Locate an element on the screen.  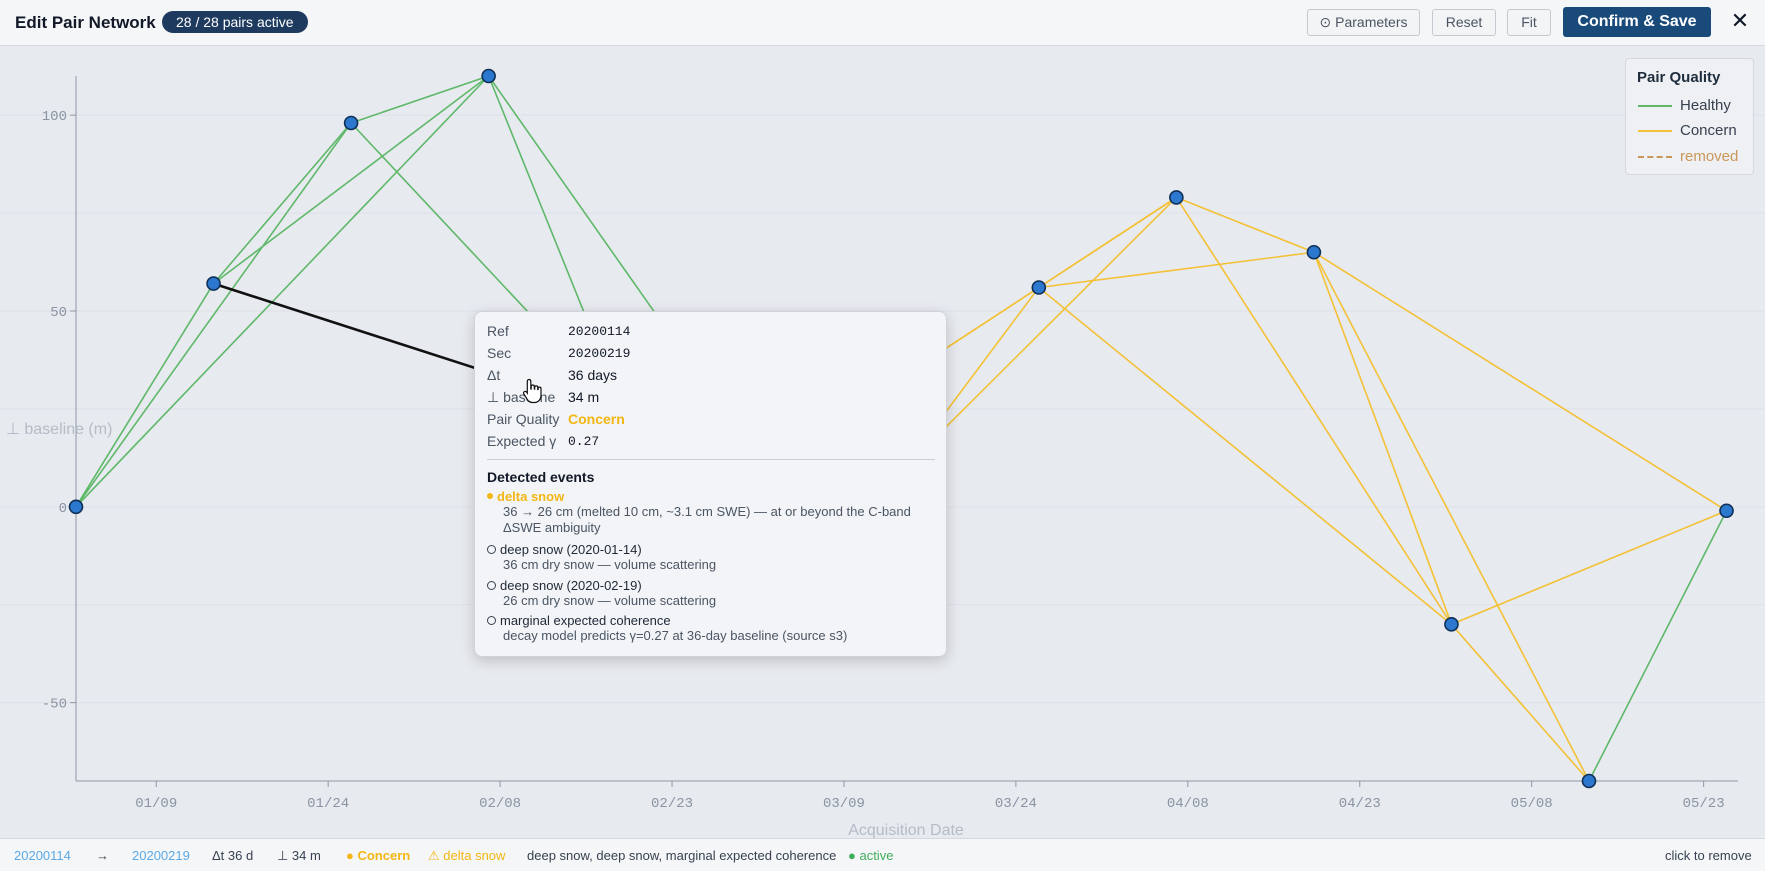
status-arrow: → is located at coordinates (102, 855).